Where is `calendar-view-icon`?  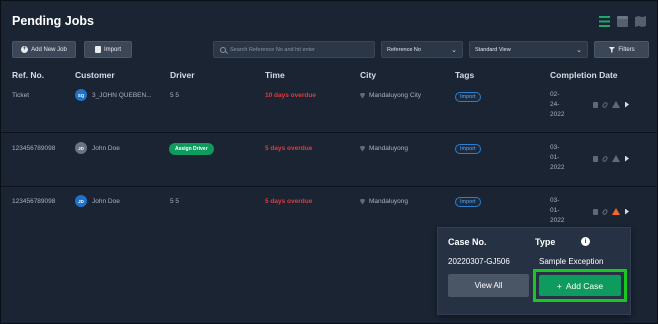
calendar-view-icon is located at coordinates (622, 21).